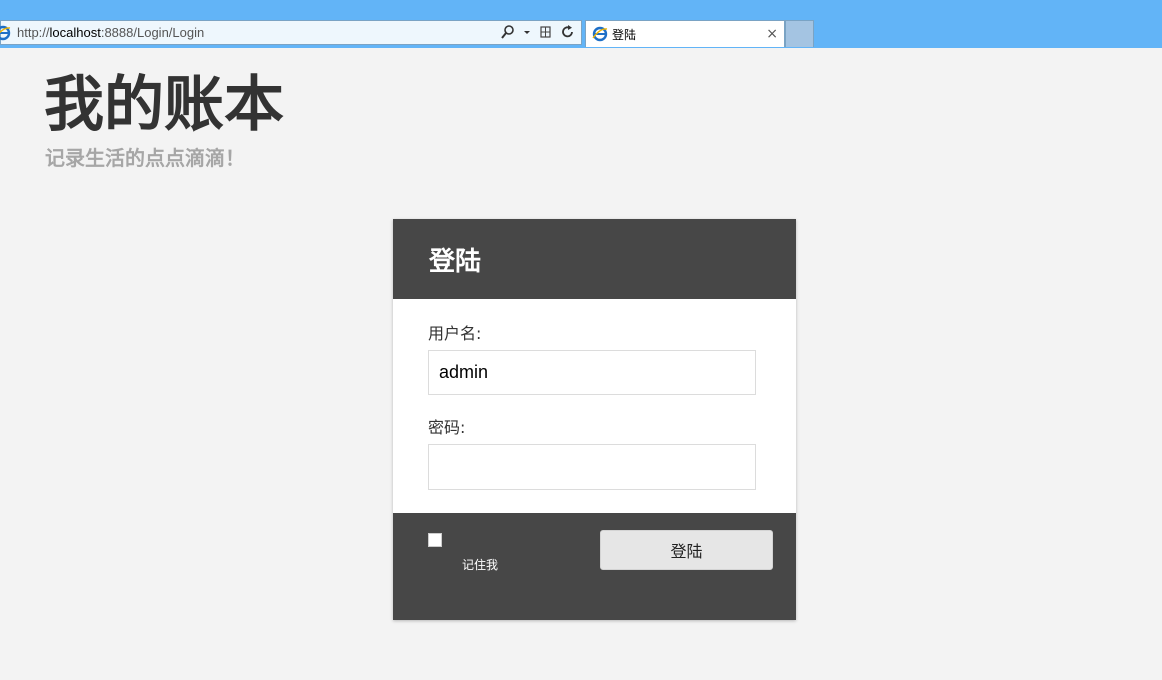 The image size is (1162, 680). What do you see at coordinates (594, 406) in the screenshot?
I see `login-form: 用户名: 密码:` at bounding box center [594, 406].